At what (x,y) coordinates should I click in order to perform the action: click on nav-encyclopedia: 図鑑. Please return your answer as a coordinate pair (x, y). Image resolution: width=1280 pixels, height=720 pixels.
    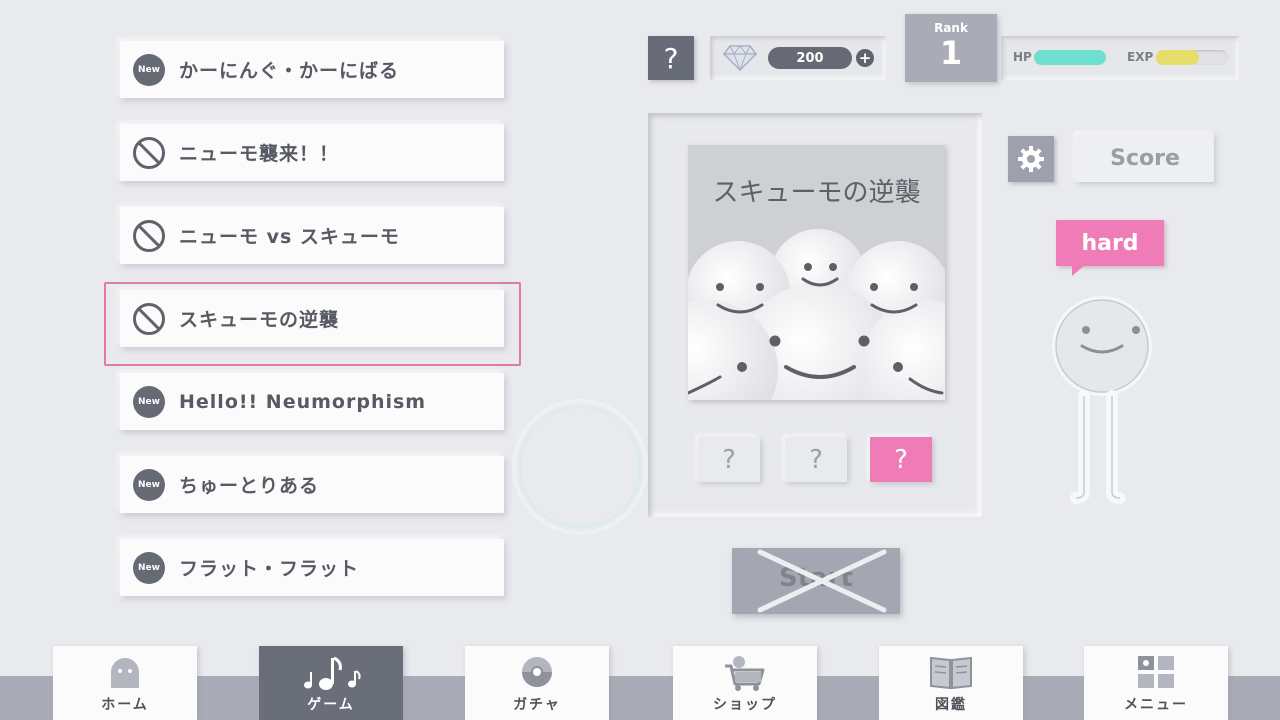
    Looking at the image, I should click on (951, 683).